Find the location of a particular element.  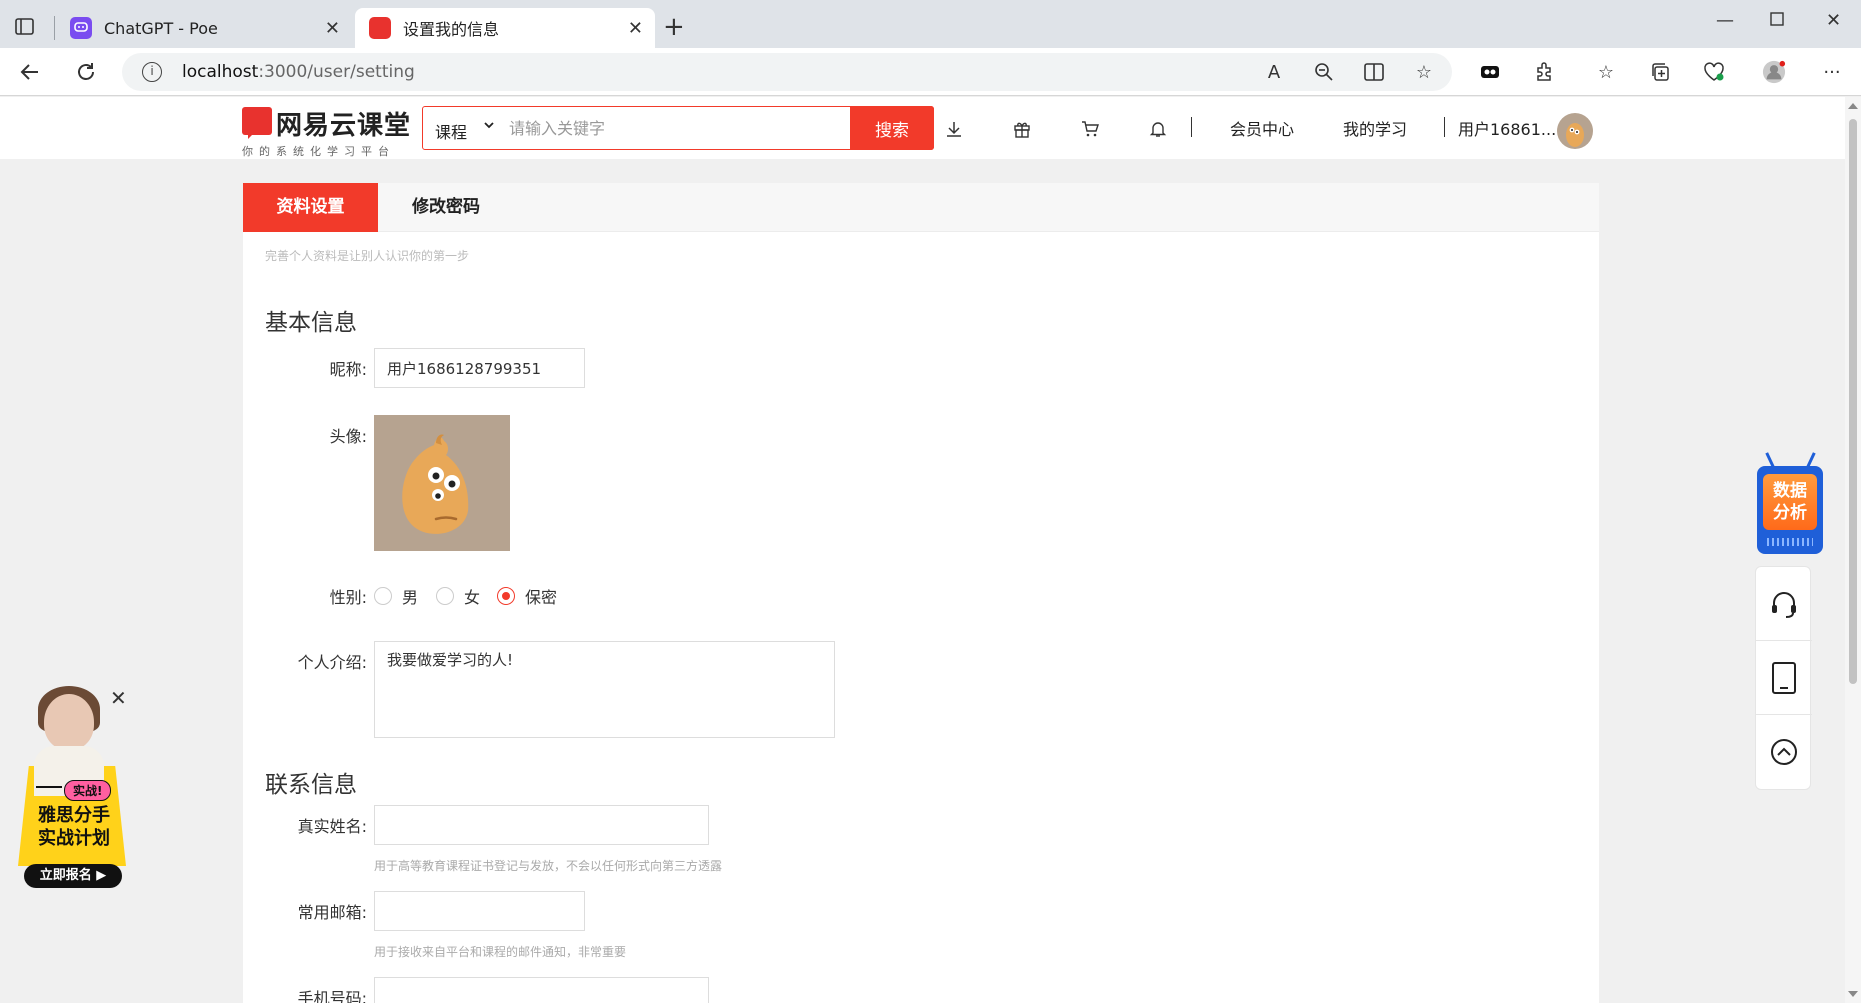

zoom-icon is located at coordinates (1324, 72).